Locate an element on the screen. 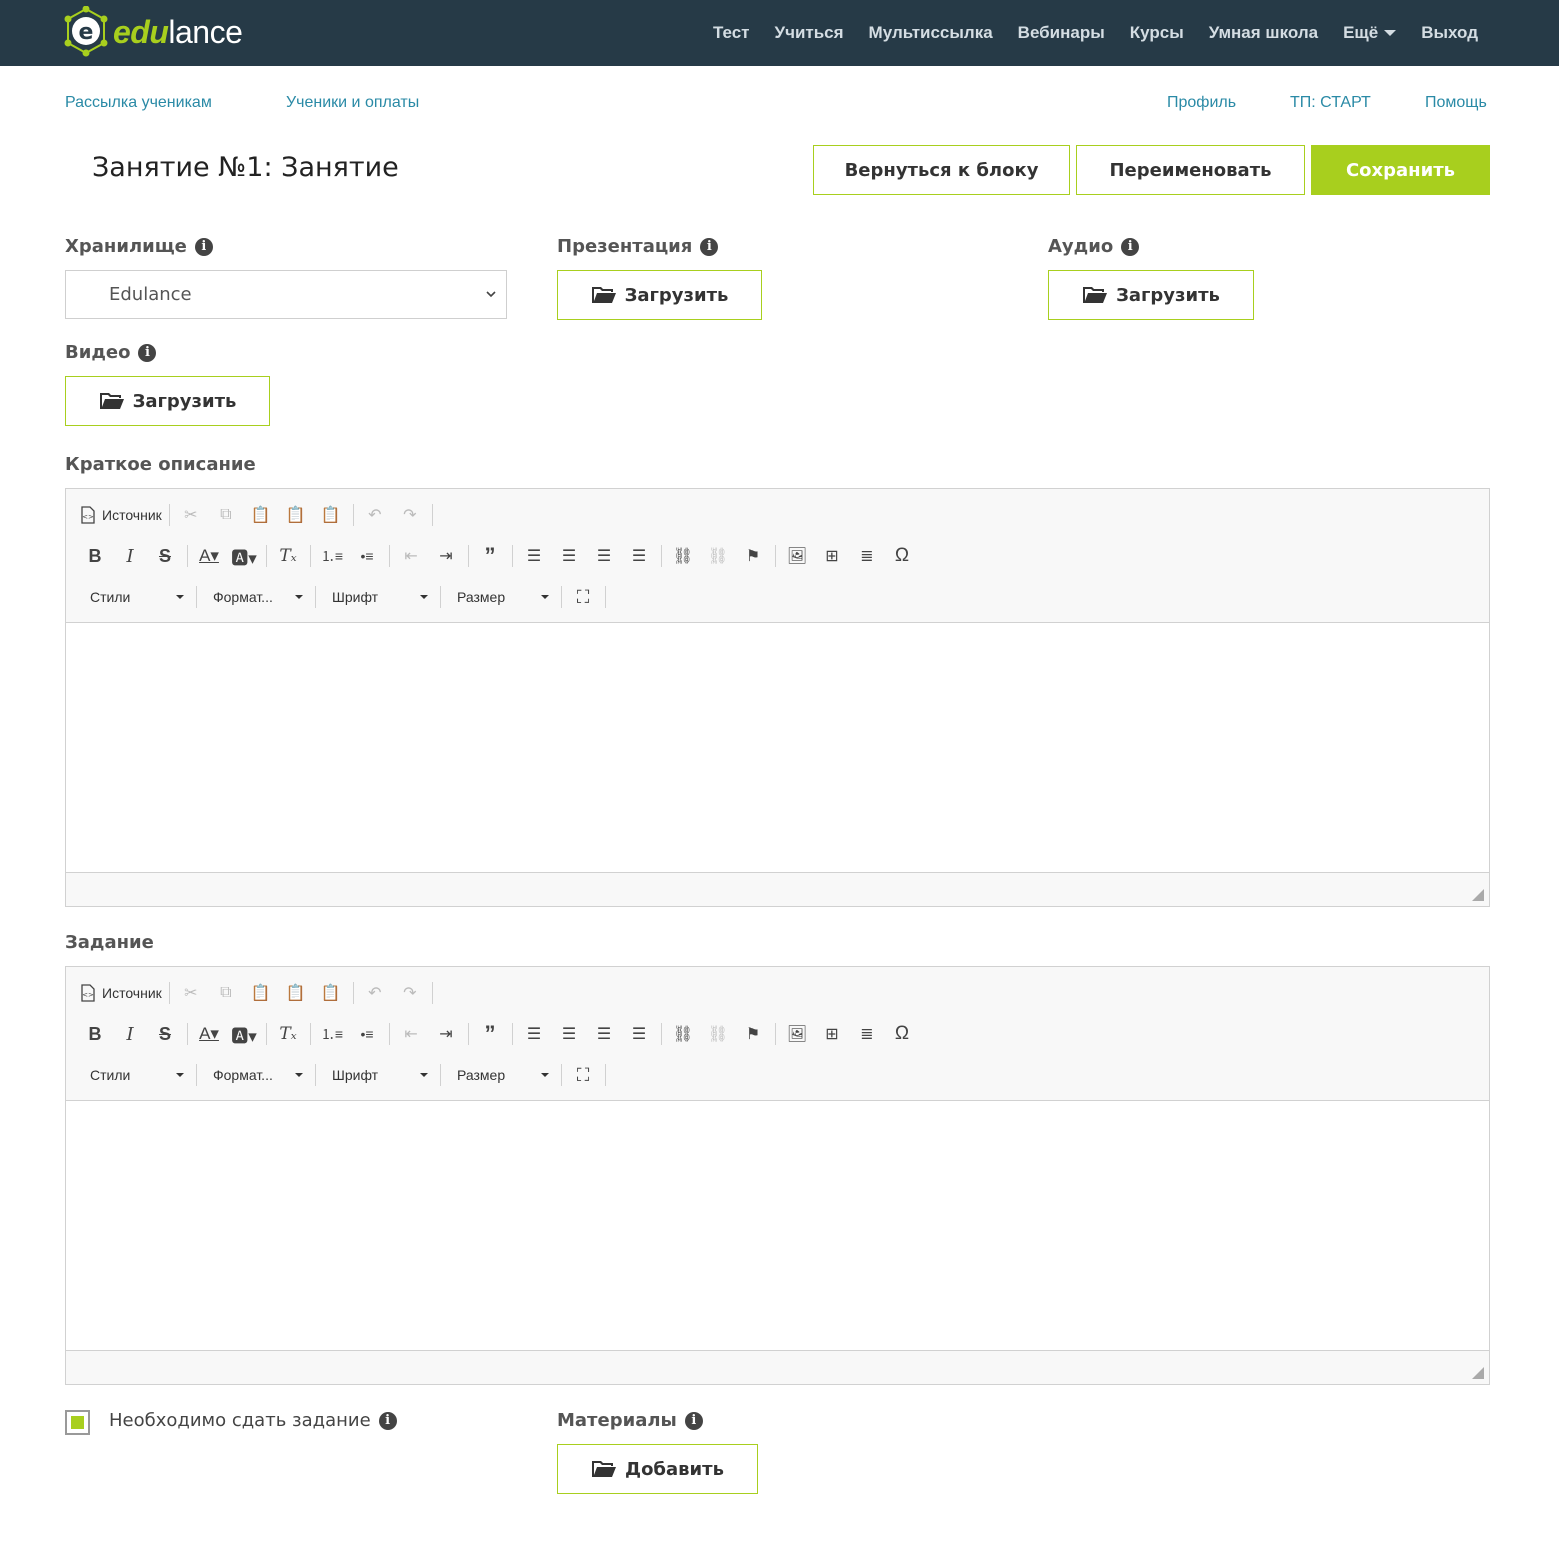  nav-item-learn: Учиться is located at coordinates (809, 33).